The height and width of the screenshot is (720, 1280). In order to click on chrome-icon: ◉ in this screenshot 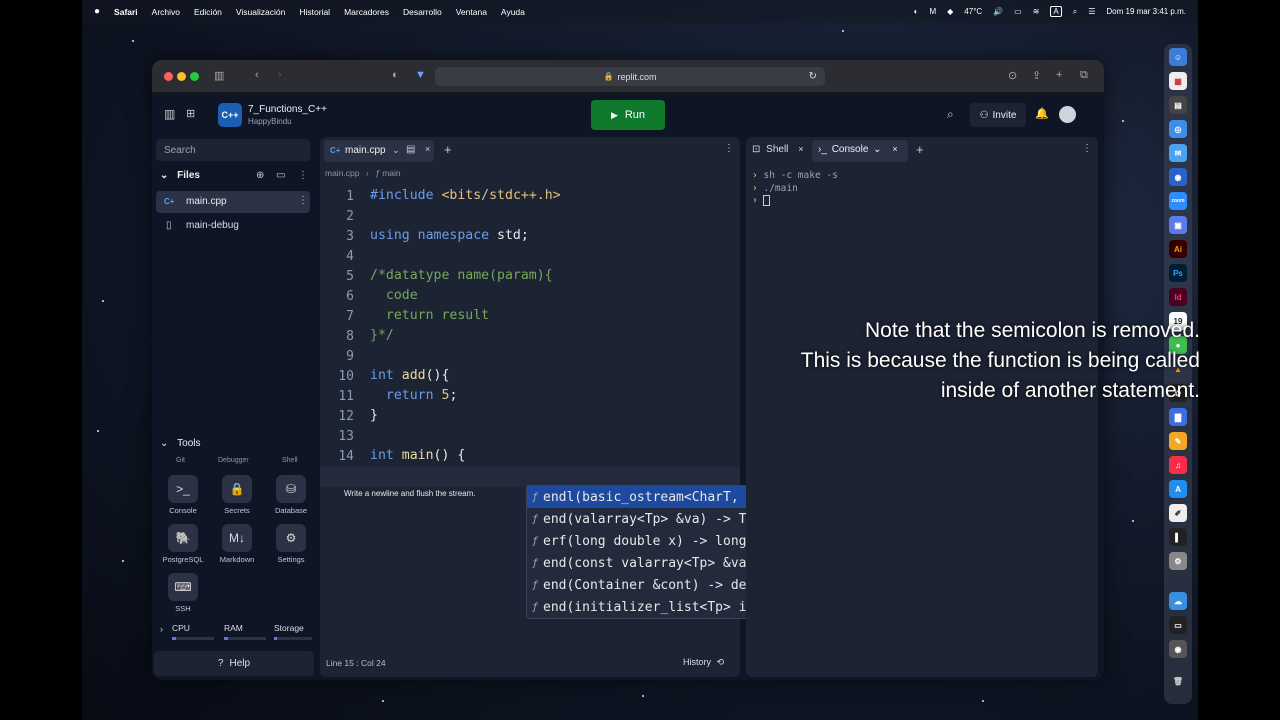, I will do `click(1178, 177)`.